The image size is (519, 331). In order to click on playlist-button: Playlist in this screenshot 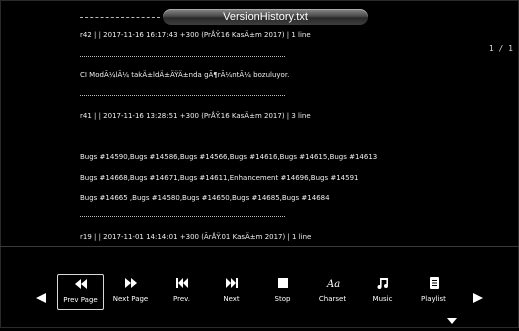, I will do `click(433, 292)`.